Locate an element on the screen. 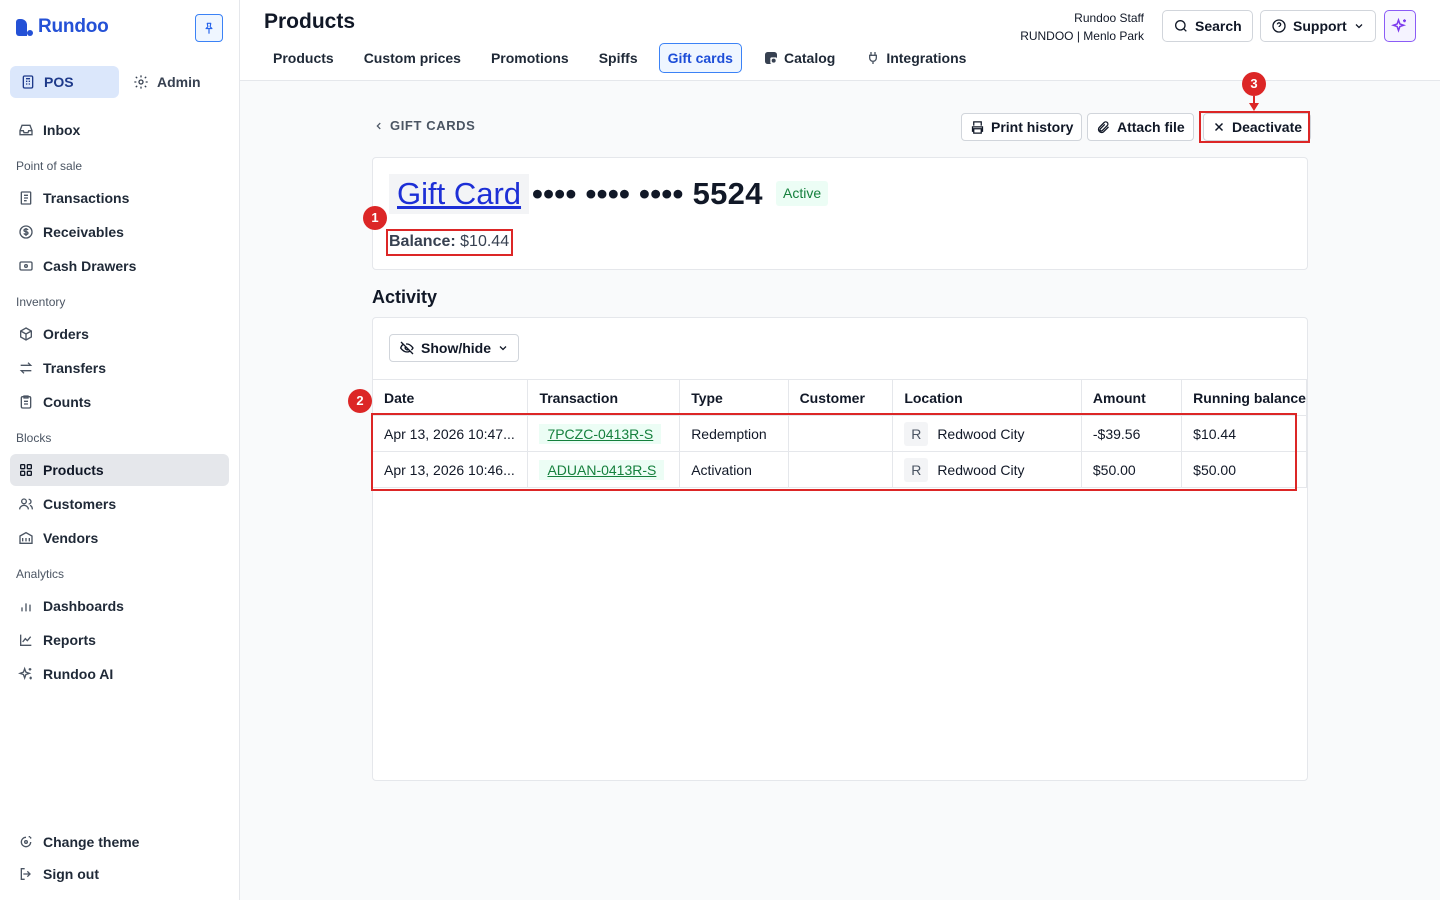 Image resolution: width=1440 pixels, height=900 pixels. print-history-button: Print history is located at coordinates (1022, 127).